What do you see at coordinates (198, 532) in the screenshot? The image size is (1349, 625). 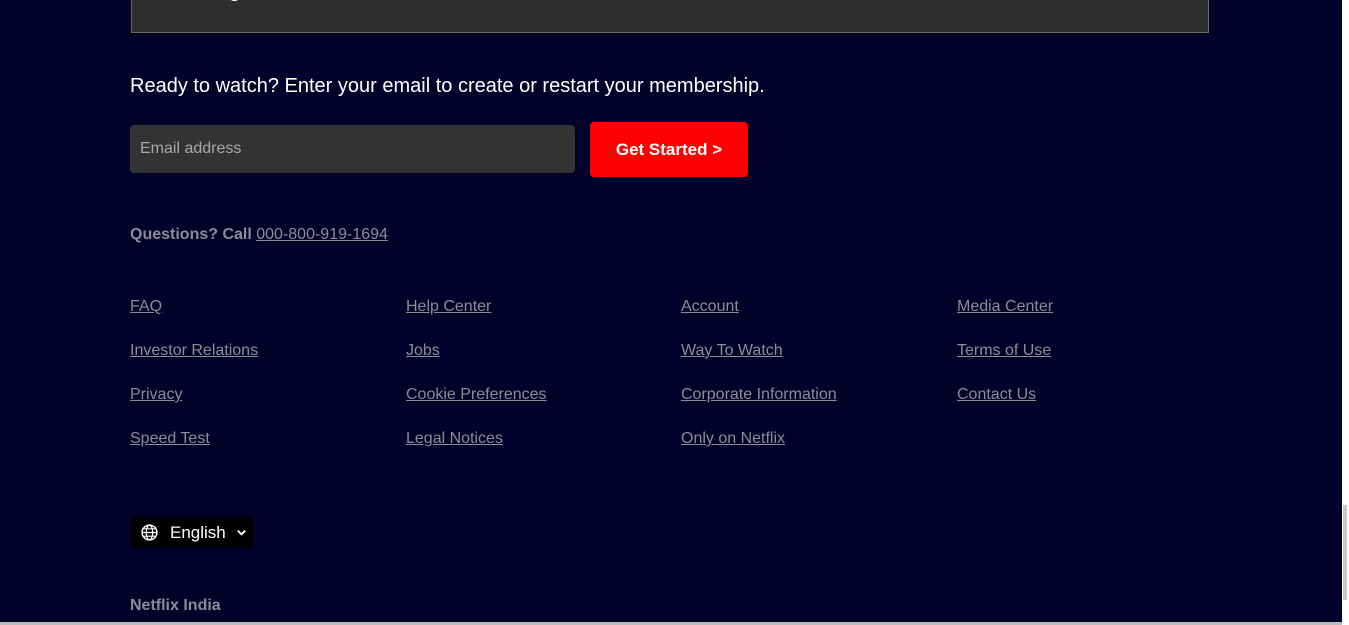 I see `language-label: English` at bounding box center [198, 532].